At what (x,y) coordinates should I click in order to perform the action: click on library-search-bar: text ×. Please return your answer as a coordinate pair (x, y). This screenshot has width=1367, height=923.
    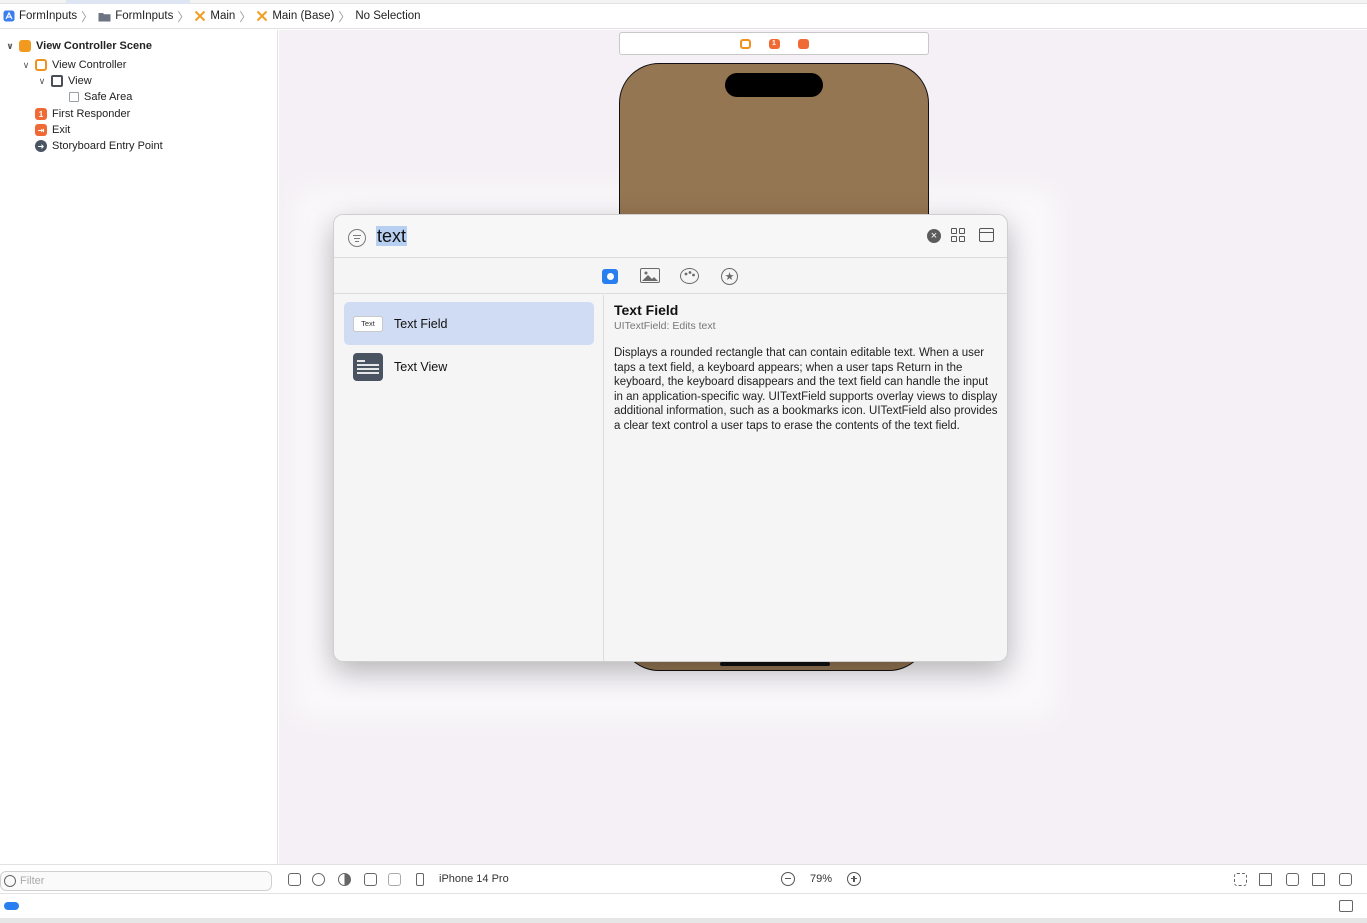
    Looking at the image, I should click on (670, 236).